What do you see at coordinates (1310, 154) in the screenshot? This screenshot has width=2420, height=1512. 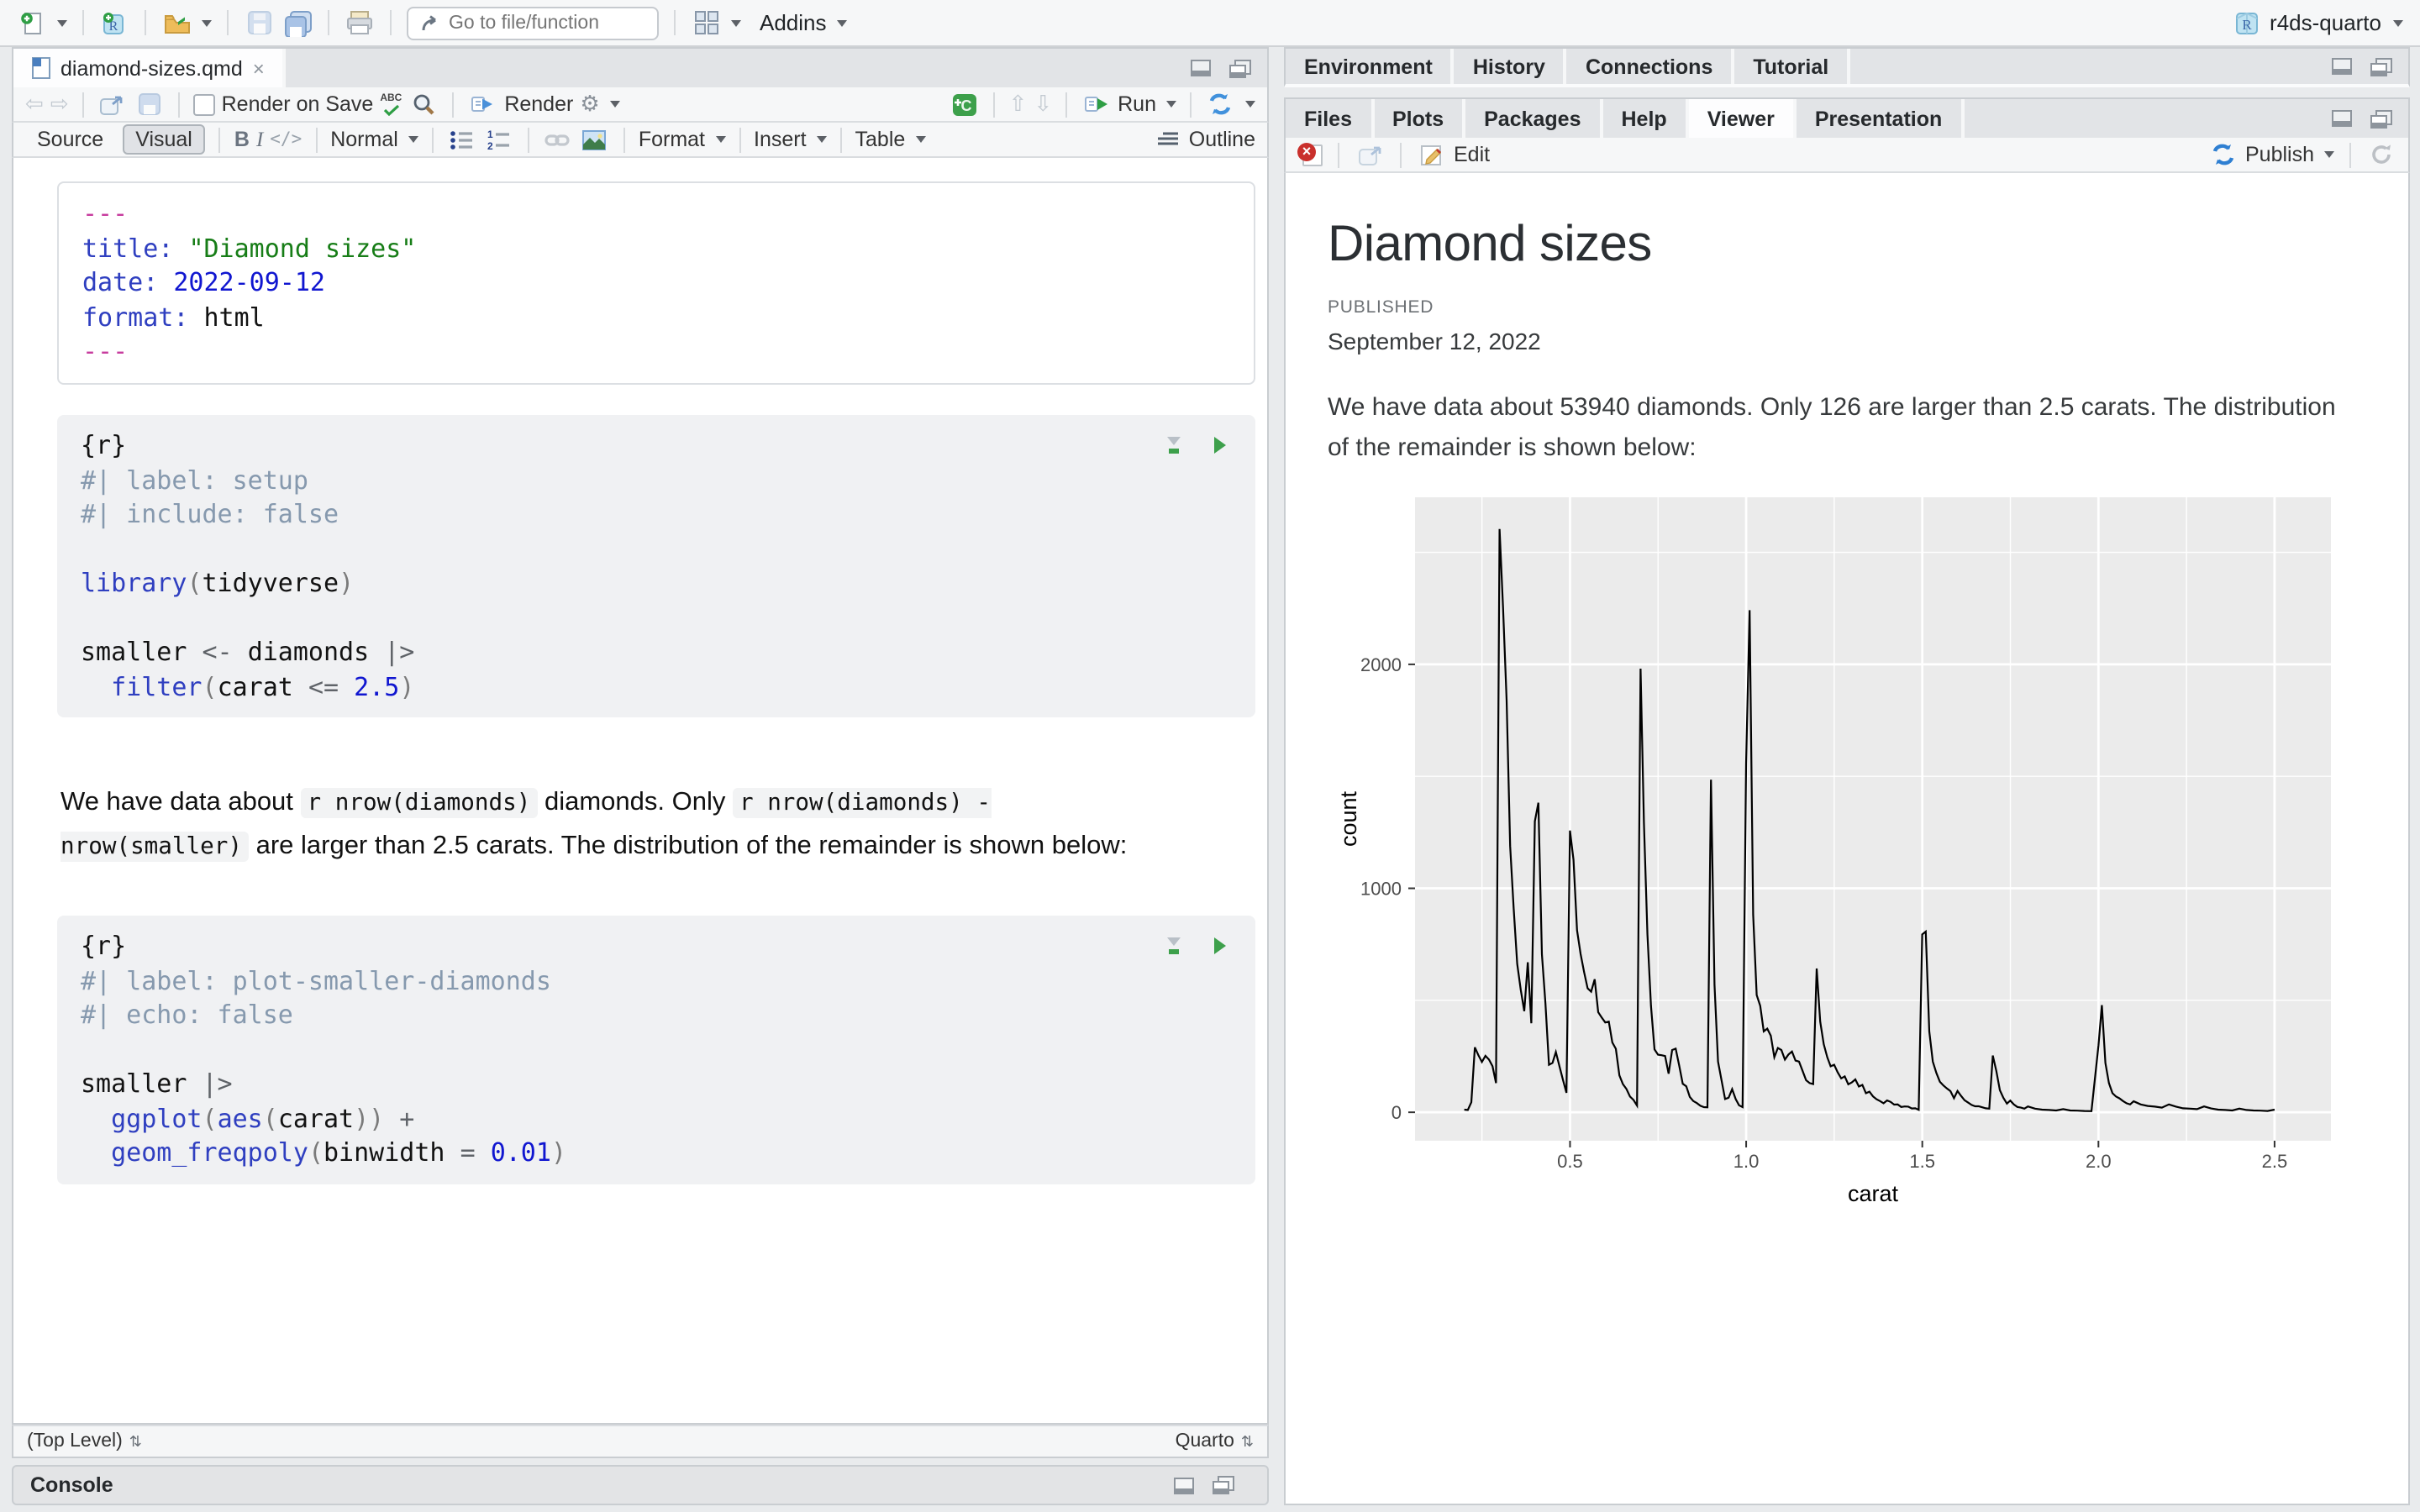 I see `clear-viewer-icon: ×` at bounding box center [1310, 154].